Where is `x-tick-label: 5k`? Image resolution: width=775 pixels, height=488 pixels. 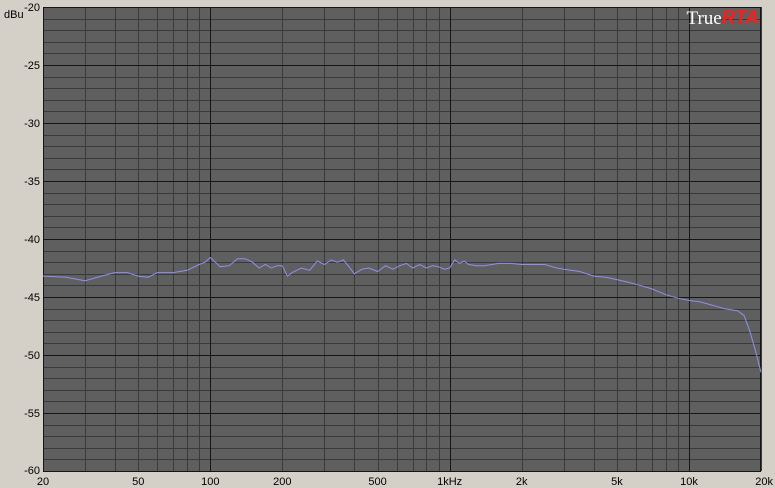
x-tick-label: 5k is located at coordinates (617, 482).